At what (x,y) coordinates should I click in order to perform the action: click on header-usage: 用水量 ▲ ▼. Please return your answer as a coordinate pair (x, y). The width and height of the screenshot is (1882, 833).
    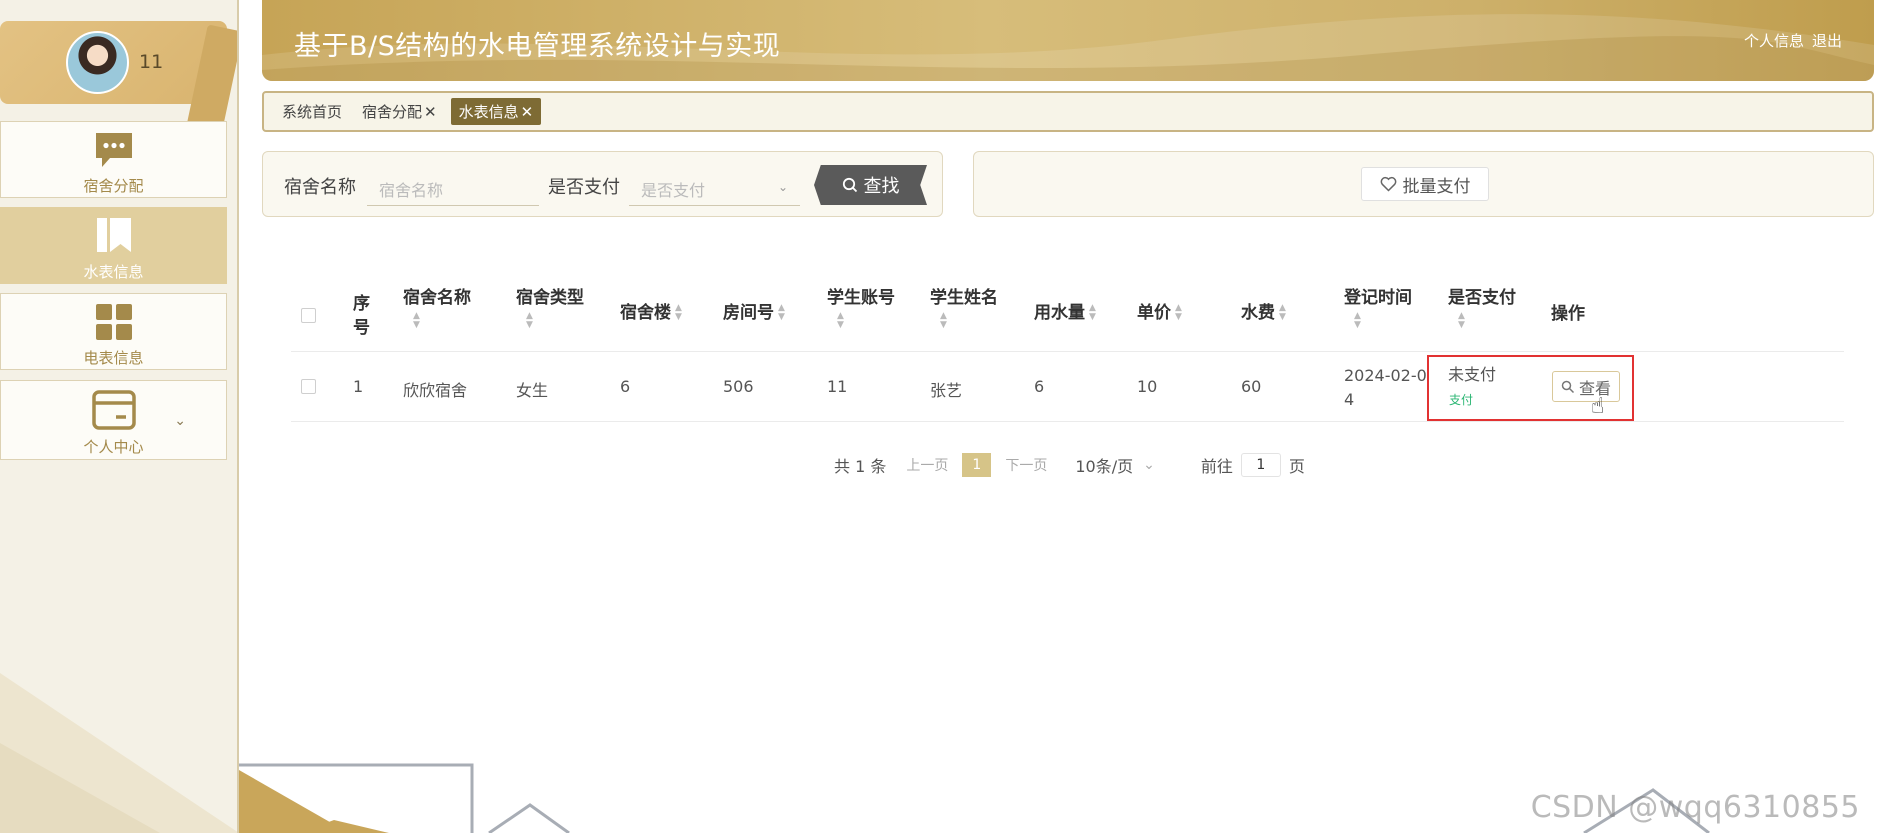
    Looking at the image, I should click on (1065, 313).